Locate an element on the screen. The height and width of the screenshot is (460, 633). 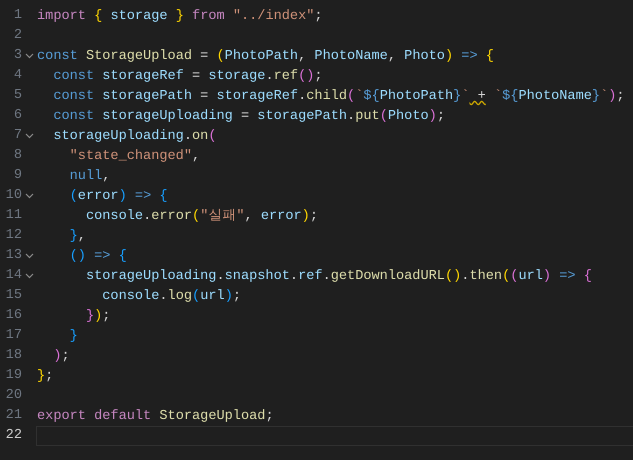
line-number: 9 is located at coordinates (17, 176).